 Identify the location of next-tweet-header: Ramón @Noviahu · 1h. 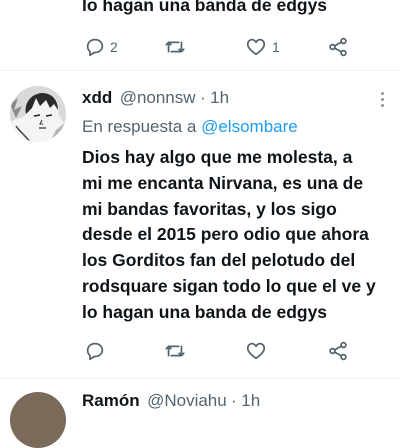
(171, 401).